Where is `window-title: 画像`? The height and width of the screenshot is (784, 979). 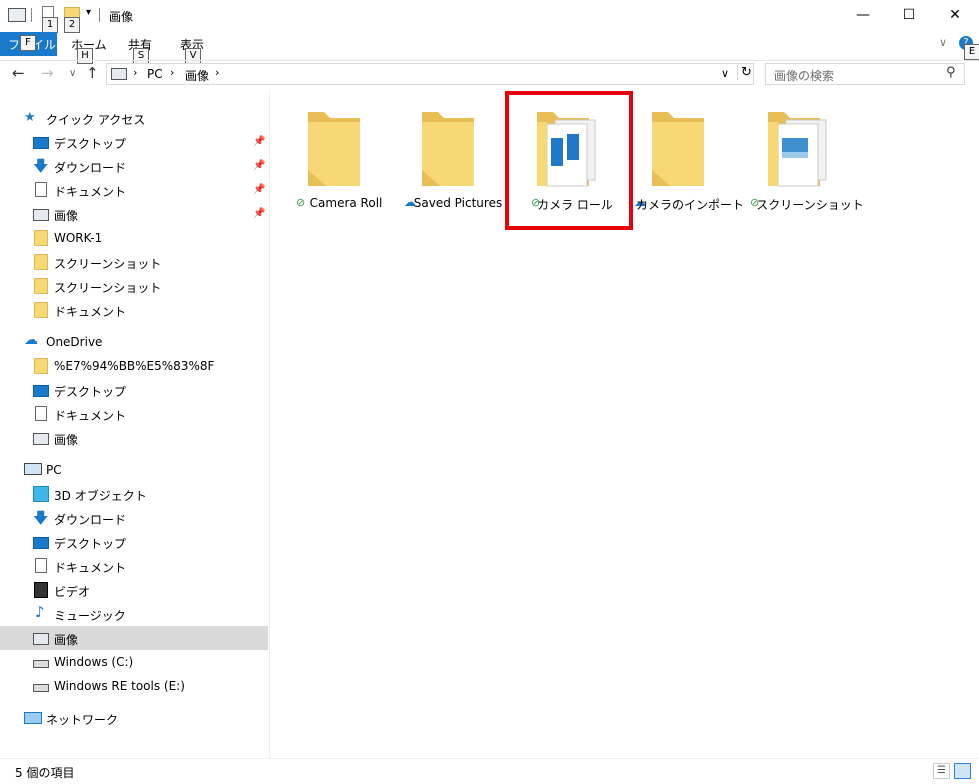
window-title: 画像 is located at coordinates (121, 17).